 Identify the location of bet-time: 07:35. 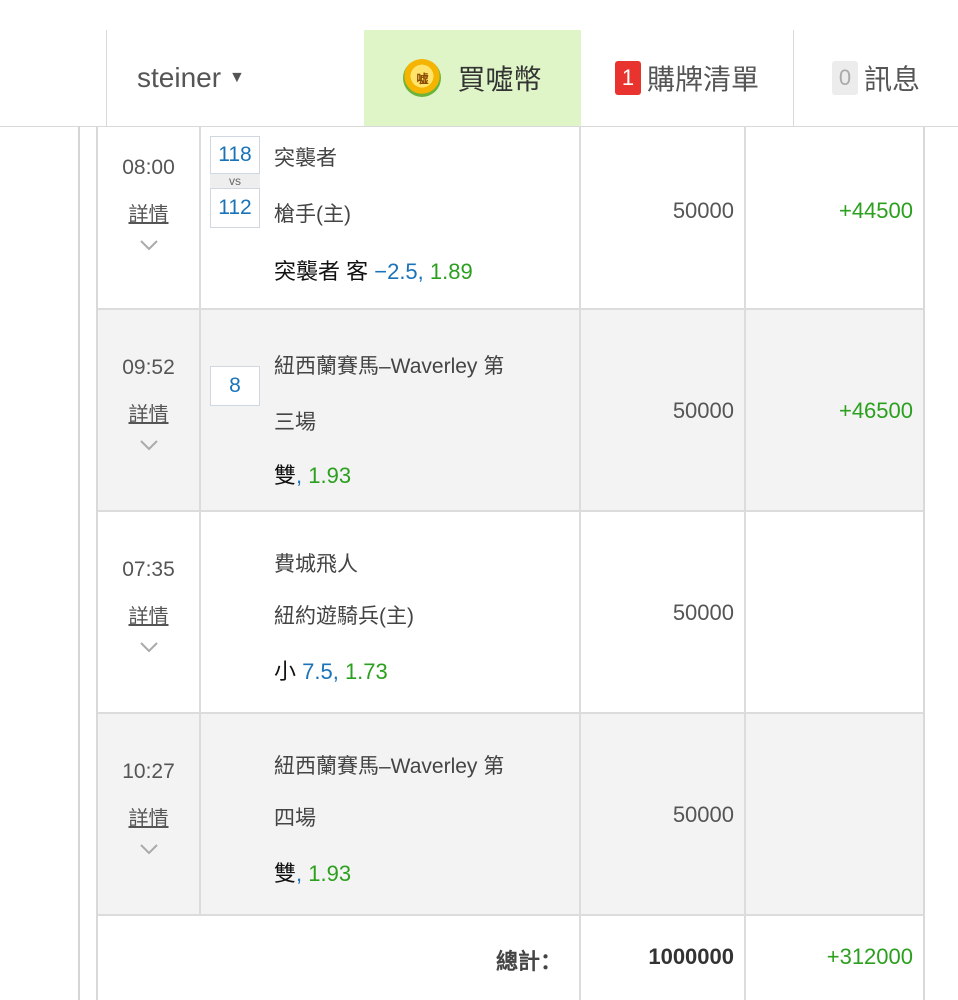
(148, 569).